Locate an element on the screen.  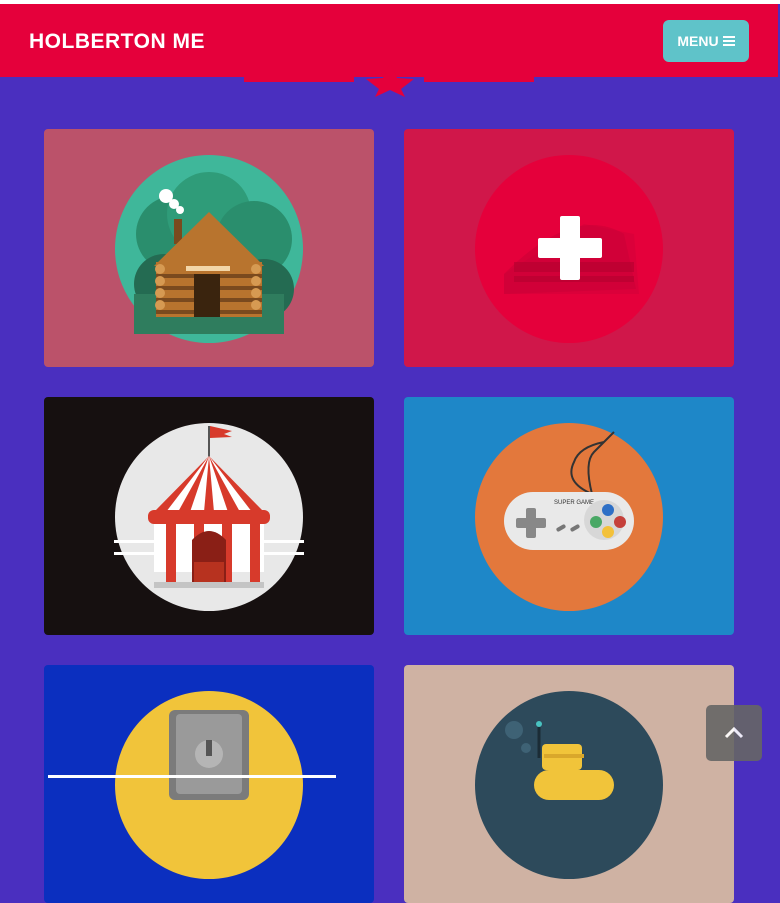
safe-icon is located at coordinates (209, 785).